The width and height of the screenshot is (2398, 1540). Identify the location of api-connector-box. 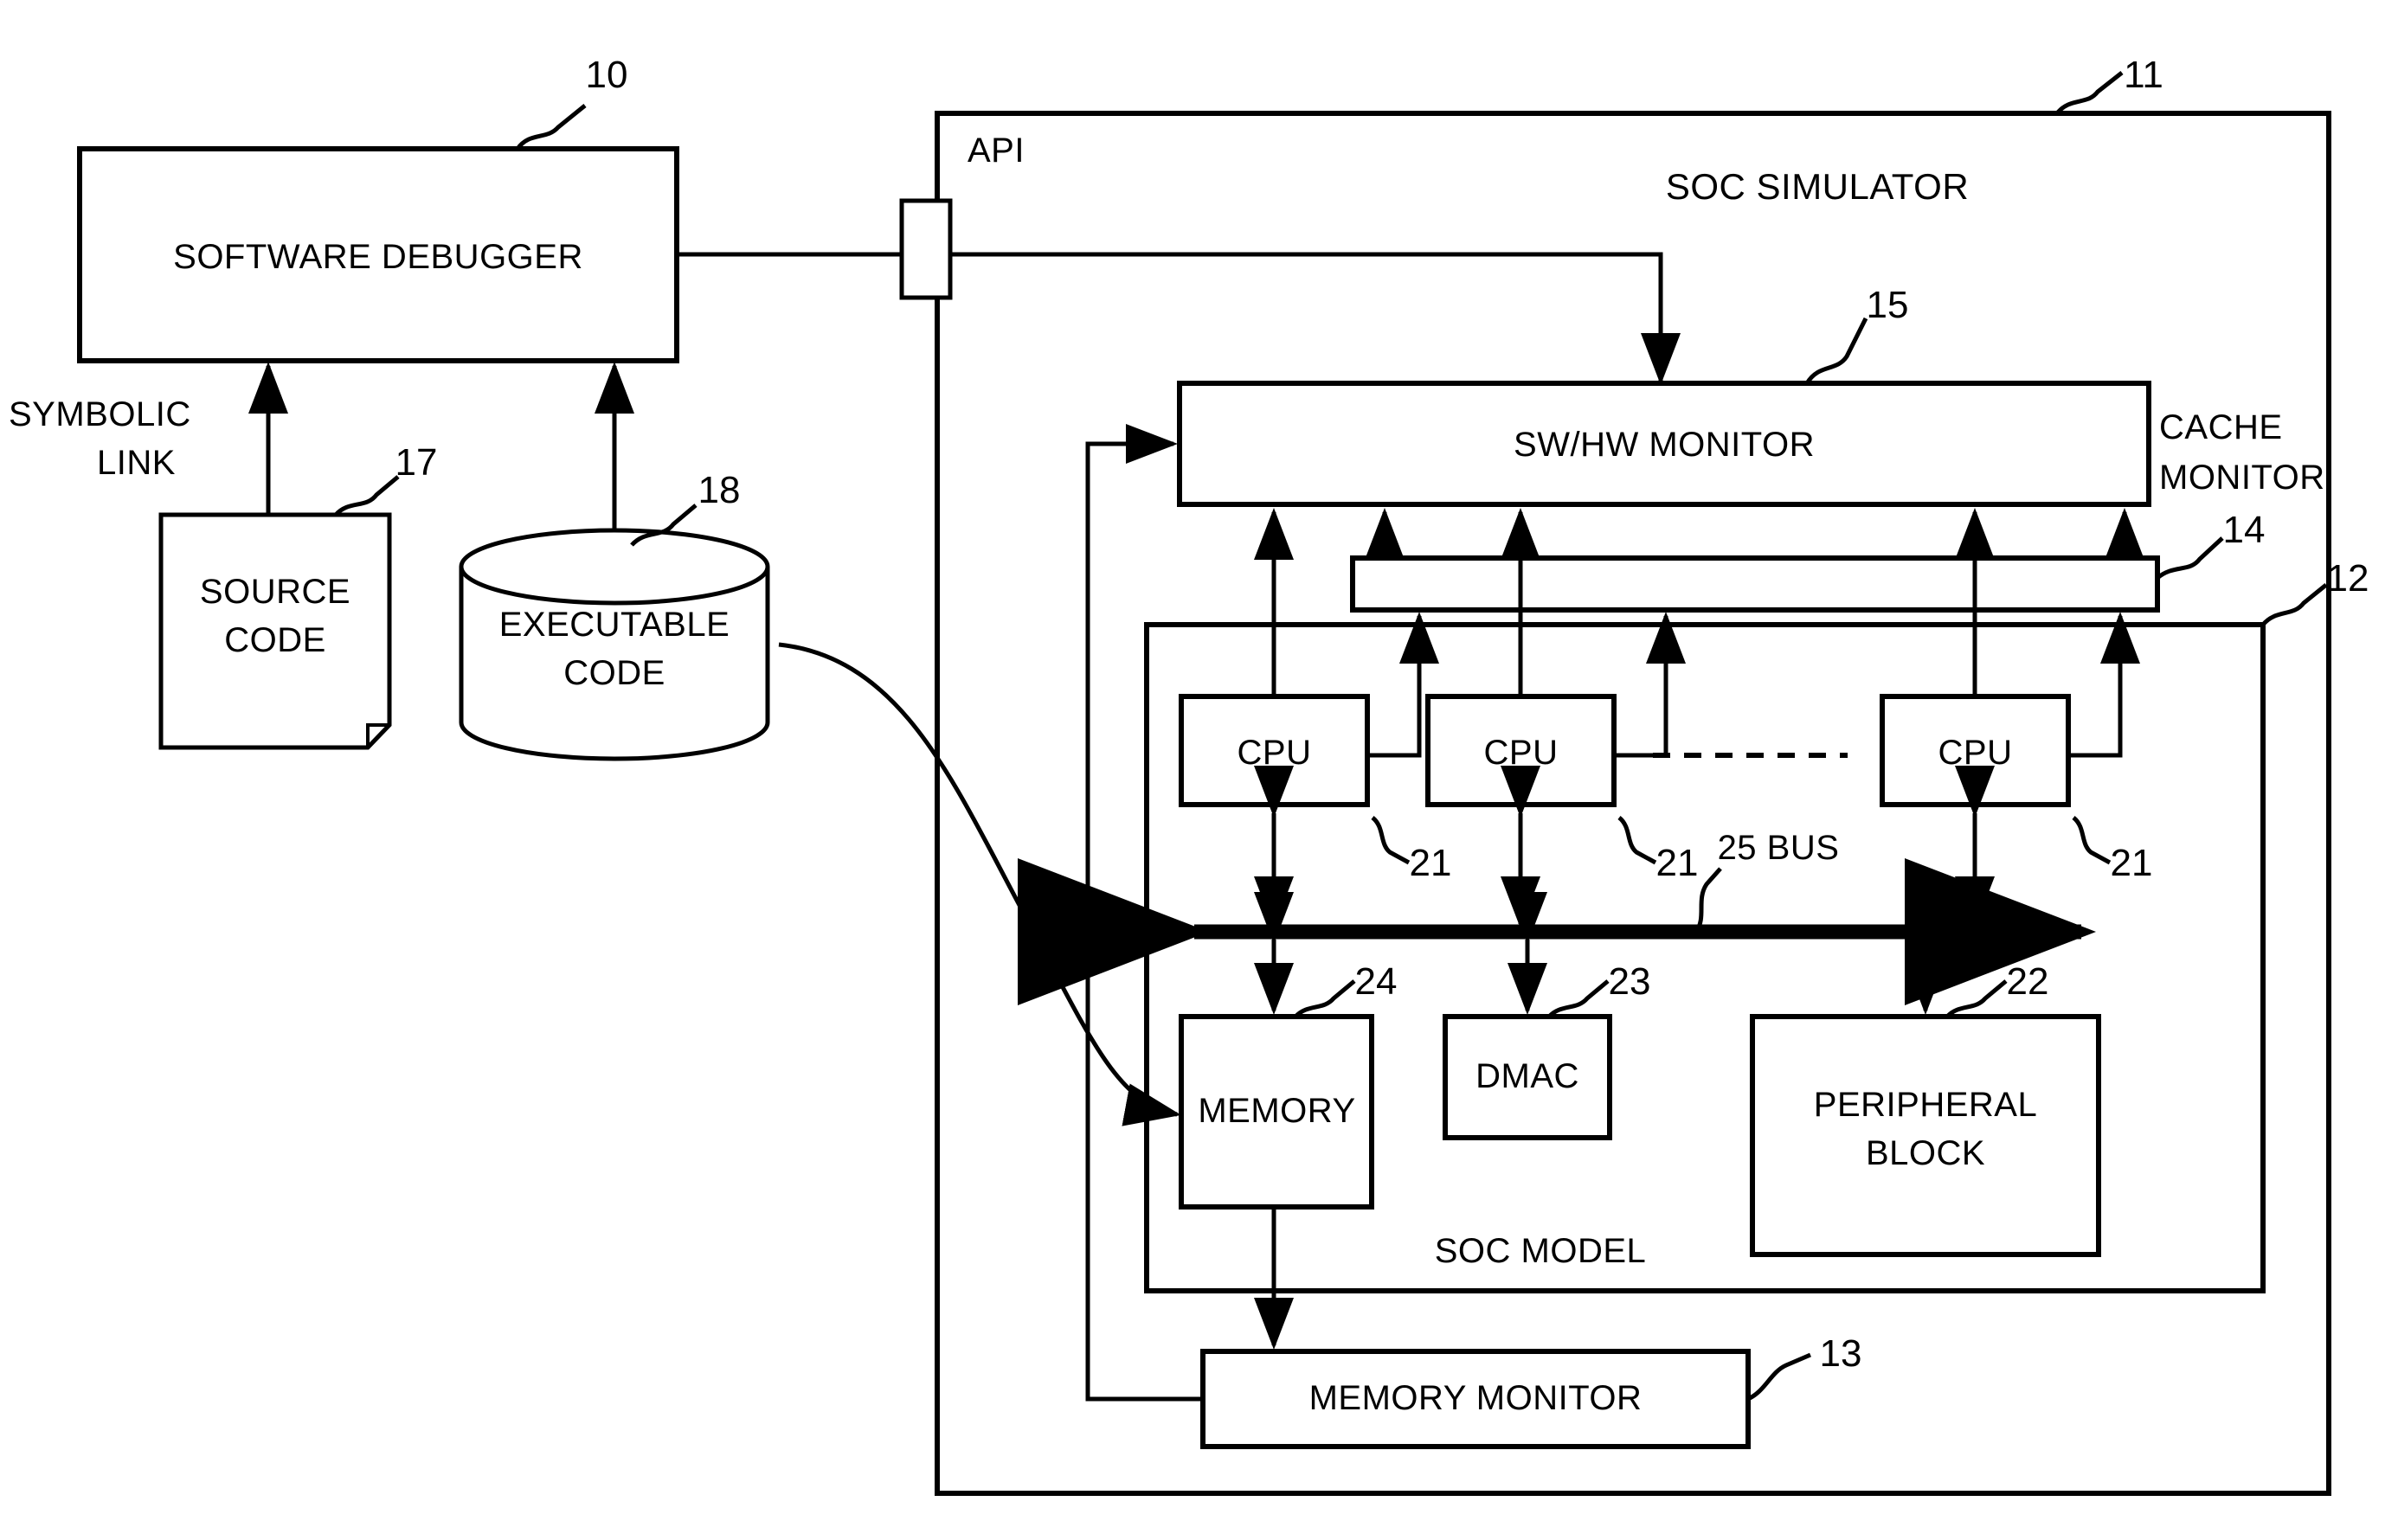
(926, 249).